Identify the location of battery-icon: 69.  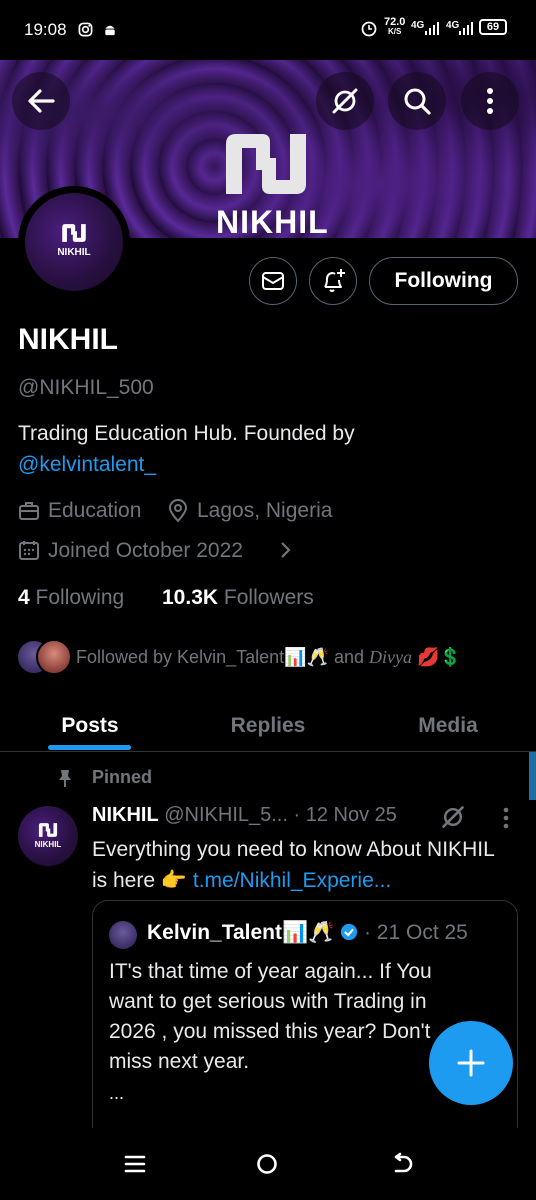
(493, 27).